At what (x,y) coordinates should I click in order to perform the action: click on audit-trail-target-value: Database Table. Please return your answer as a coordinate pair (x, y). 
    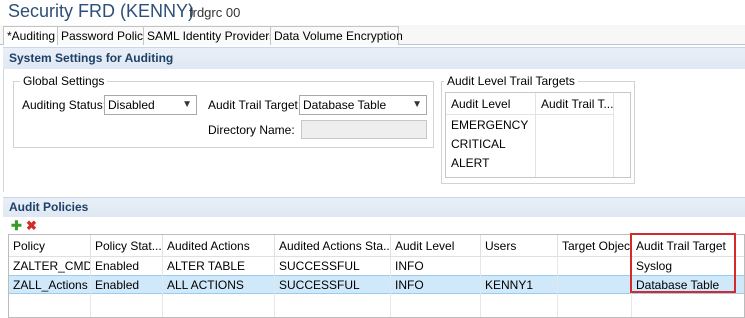
    Looking at the image, I should click on (345, 105).